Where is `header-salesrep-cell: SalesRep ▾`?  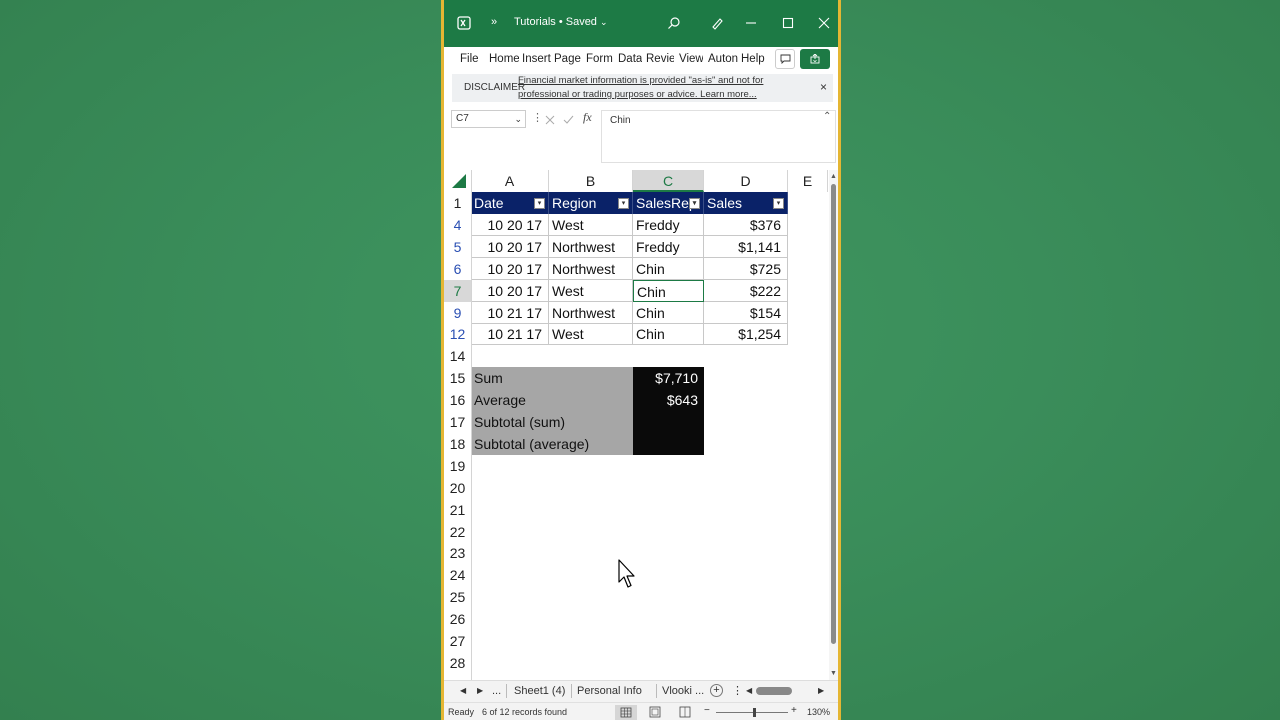 header-salesrep-cell: SalesRep ▾ is located at coordinates (668, 203).